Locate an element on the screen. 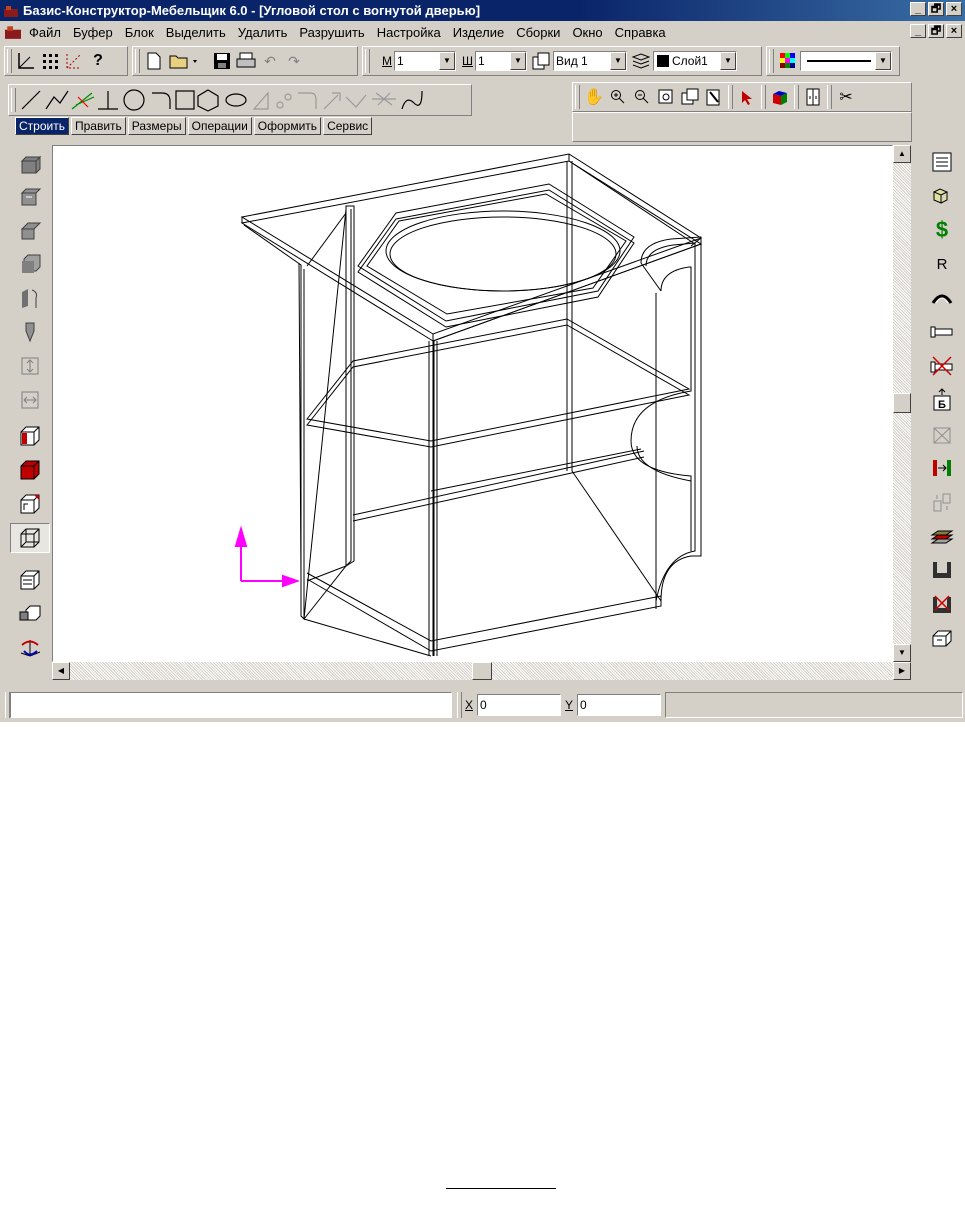 The width and height of the screenshot is (965, 1217). redo-icon: ↷ is located at coordinates (294, 61).